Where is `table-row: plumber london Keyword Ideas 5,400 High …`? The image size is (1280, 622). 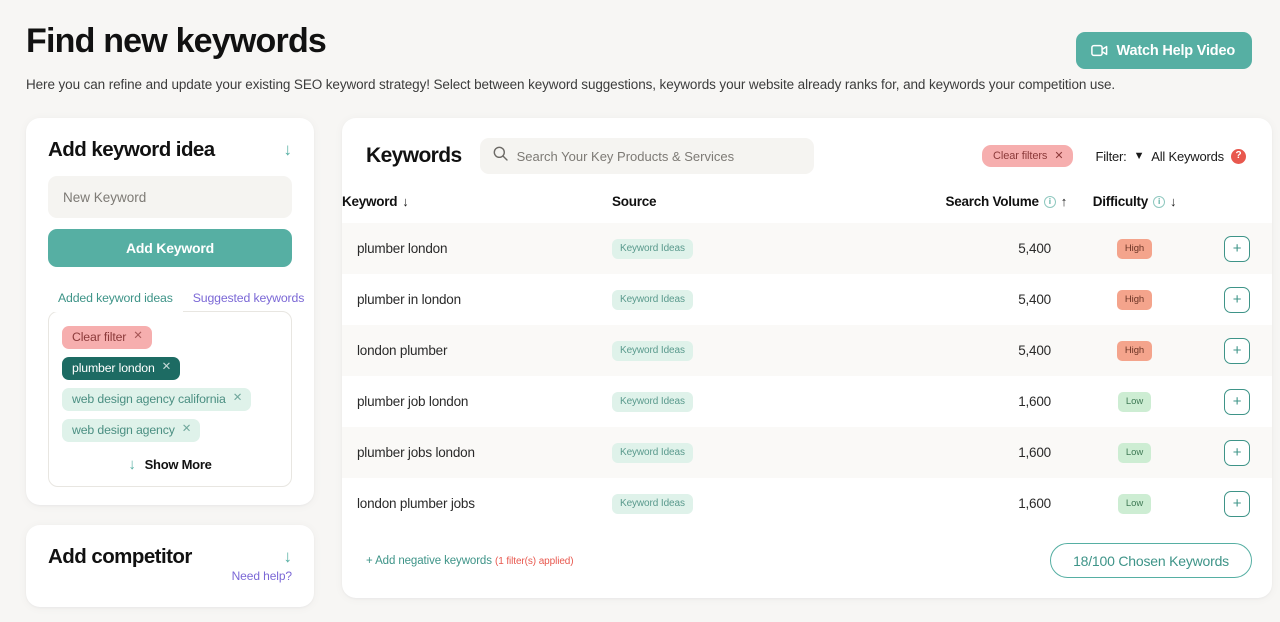
table-row: plumber london Keyword Ideas 5,400 High … is located at coordinates (807, 249).